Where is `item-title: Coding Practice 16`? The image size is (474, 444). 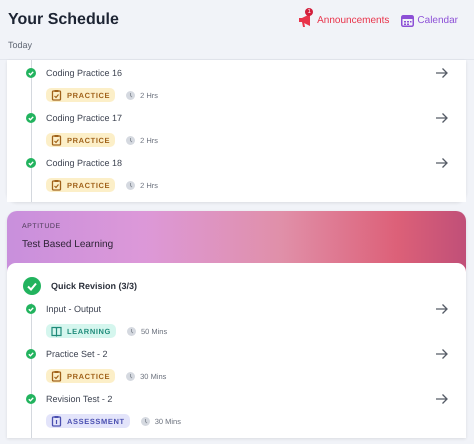
item-title: Coding Practice 16 is located at coordinates (84, 73).